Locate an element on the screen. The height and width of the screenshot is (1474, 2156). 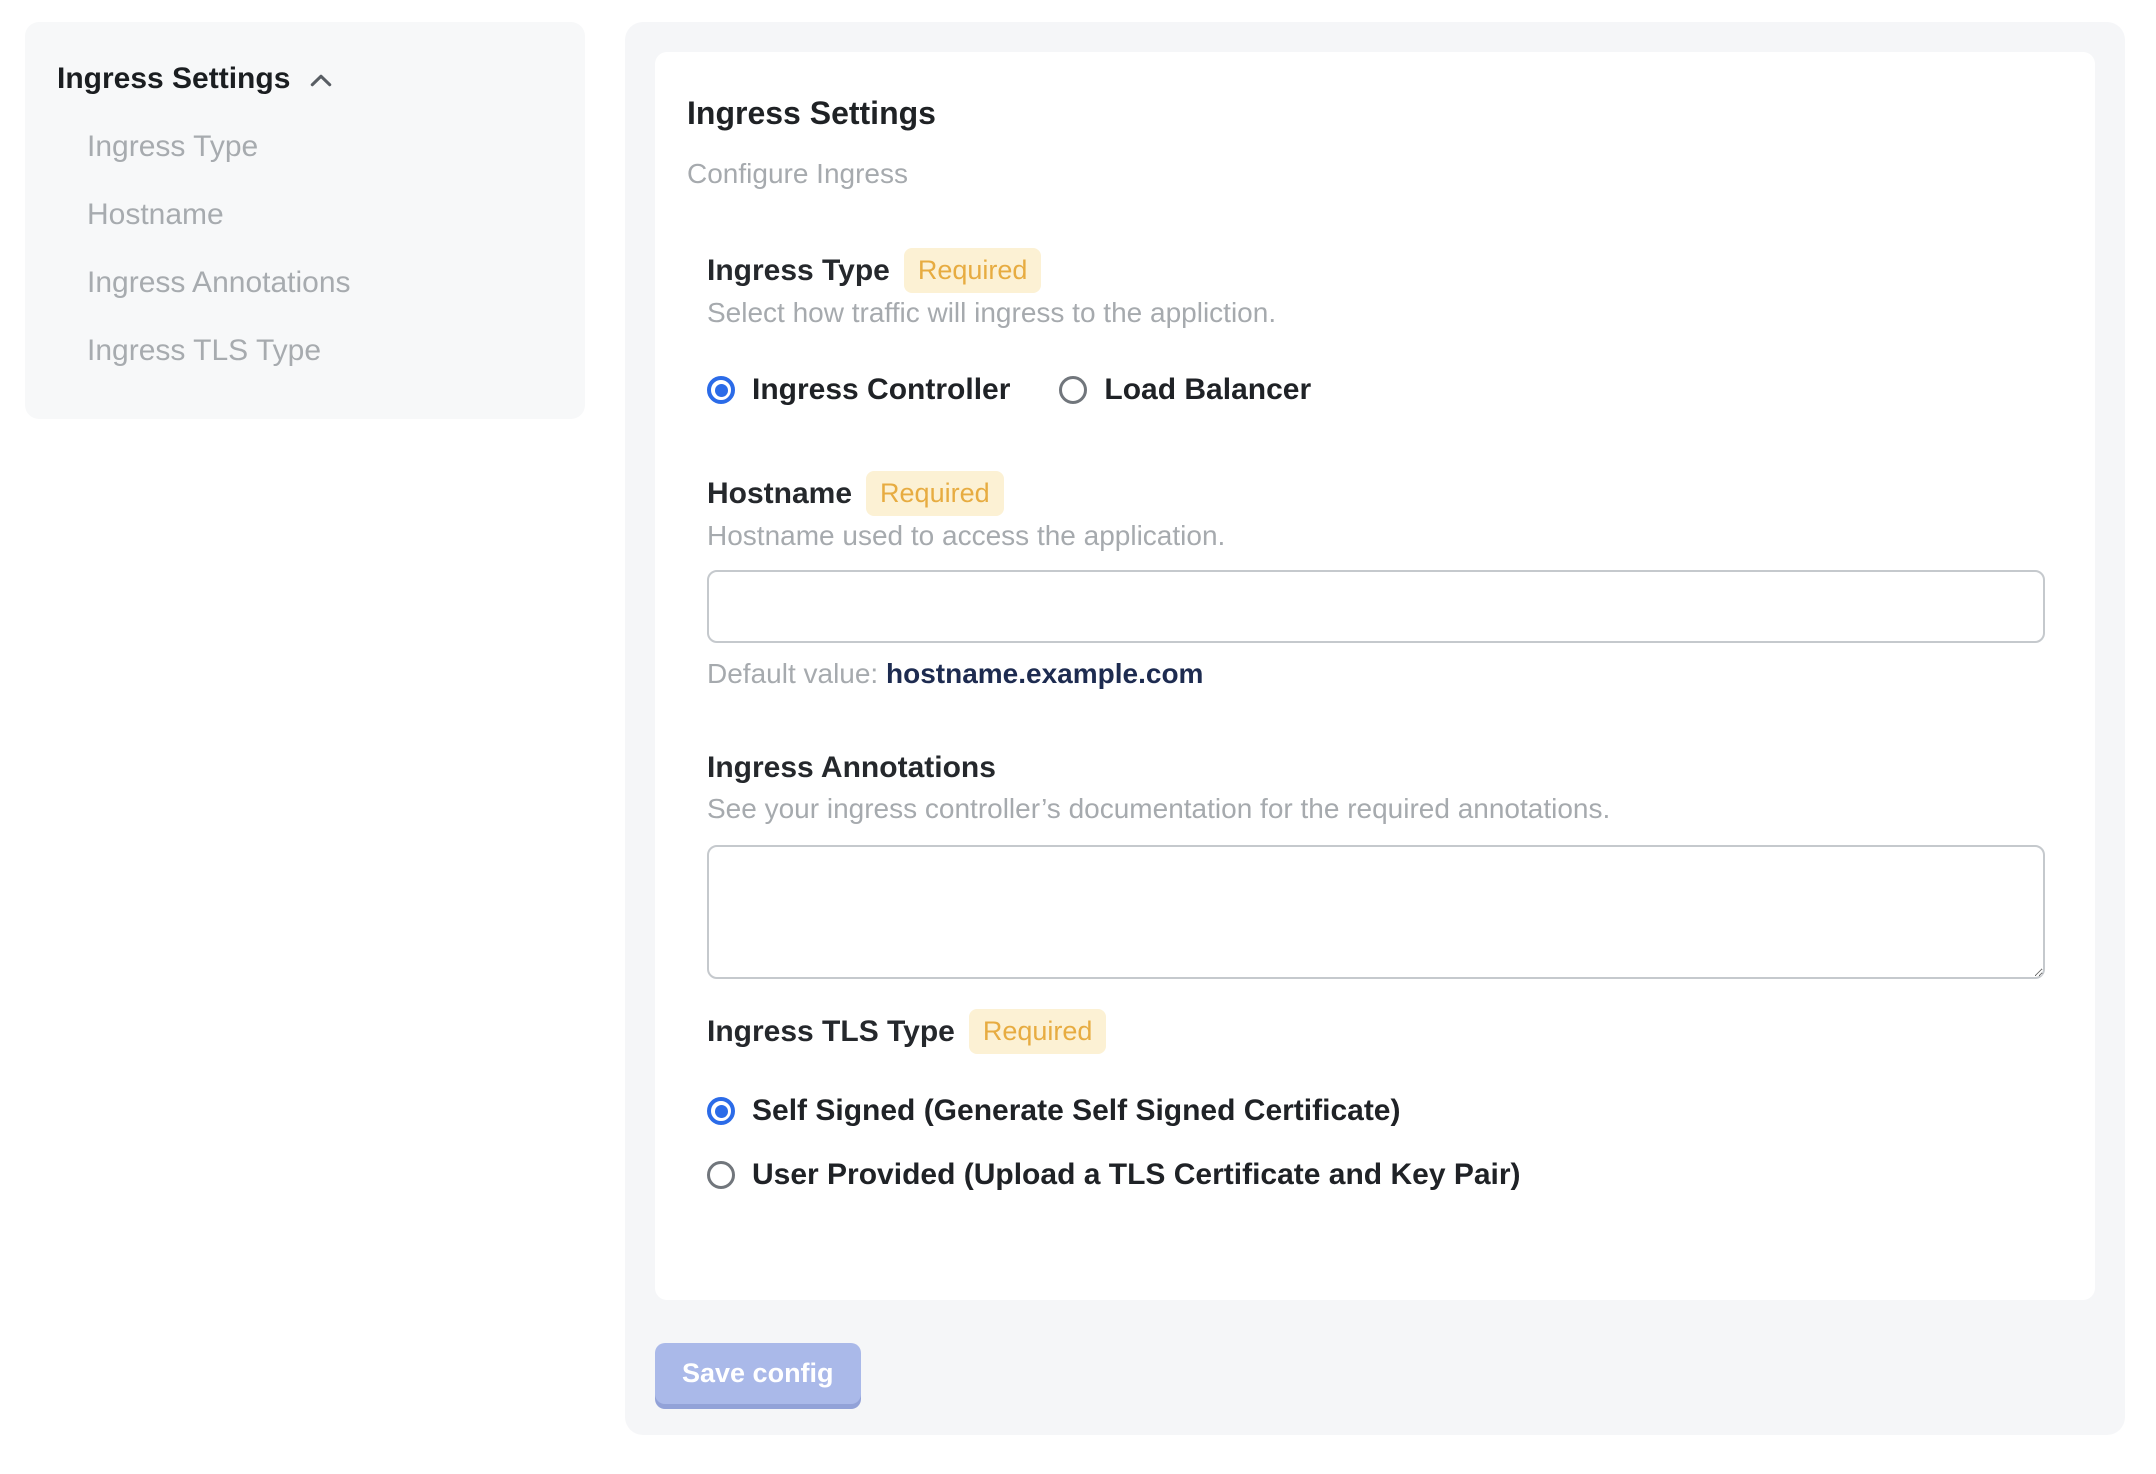
page-title: Ingress Settings is located at coordinates (811, 113).